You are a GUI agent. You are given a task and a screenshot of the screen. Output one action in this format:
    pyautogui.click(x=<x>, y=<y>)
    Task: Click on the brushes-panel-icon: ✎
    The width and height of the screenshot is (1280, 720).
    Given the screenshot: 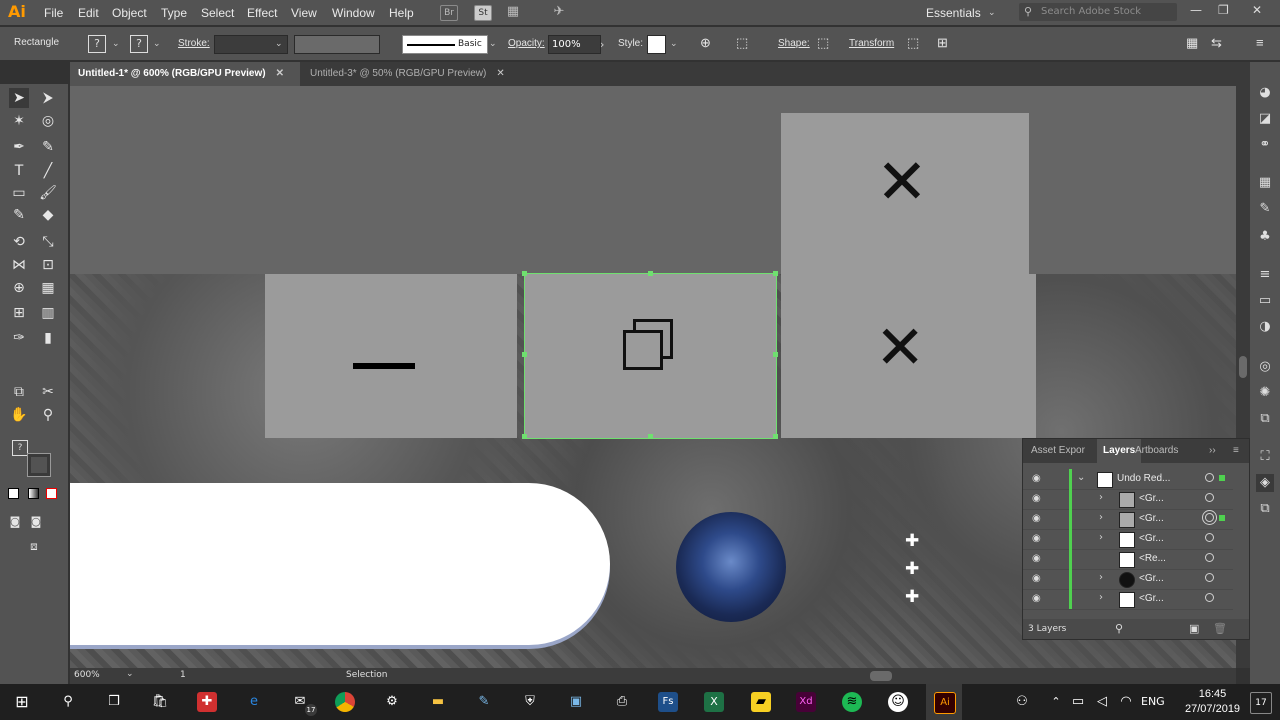 What is the action you would take?
    pyautogui.click(x=1265, y=209)
    